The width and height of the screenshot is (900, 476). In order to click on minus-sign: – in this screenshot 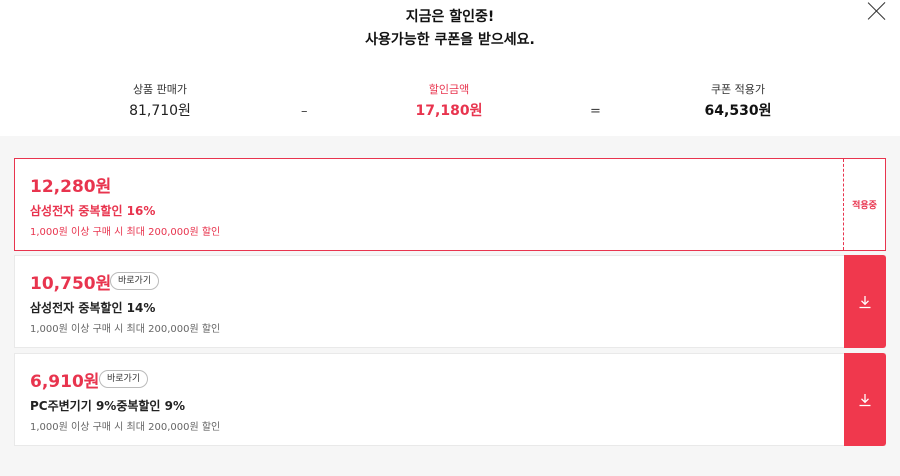, I will do `click(304, 111)`.